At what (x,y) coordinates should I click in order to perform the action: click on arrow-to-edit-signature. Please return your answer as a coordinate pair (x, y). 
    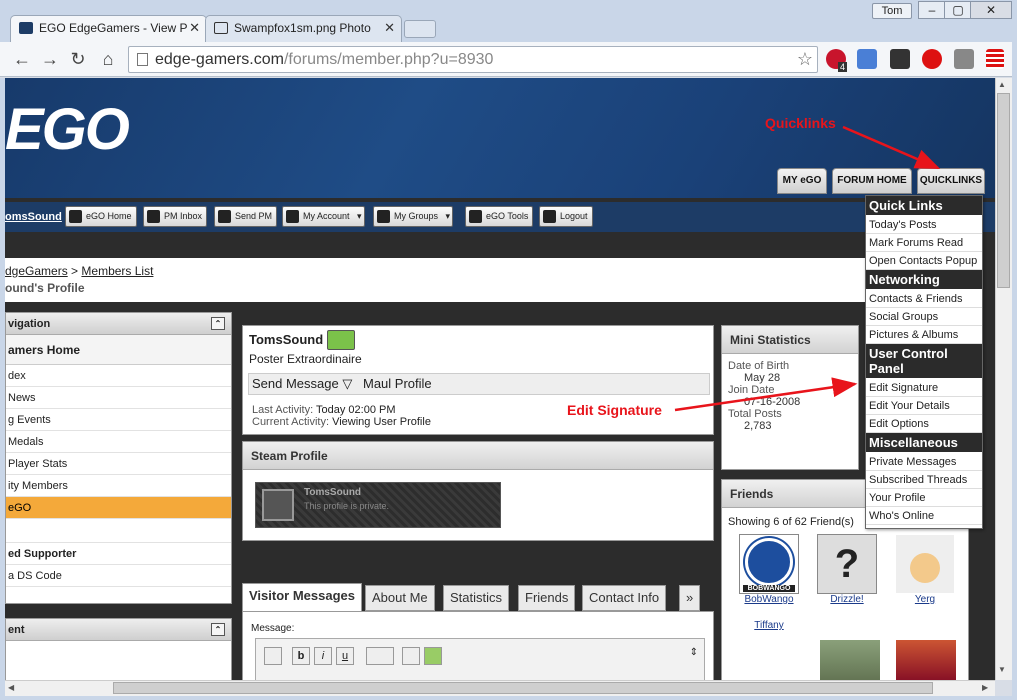
    Looking at the image, I should click on (766, 394).